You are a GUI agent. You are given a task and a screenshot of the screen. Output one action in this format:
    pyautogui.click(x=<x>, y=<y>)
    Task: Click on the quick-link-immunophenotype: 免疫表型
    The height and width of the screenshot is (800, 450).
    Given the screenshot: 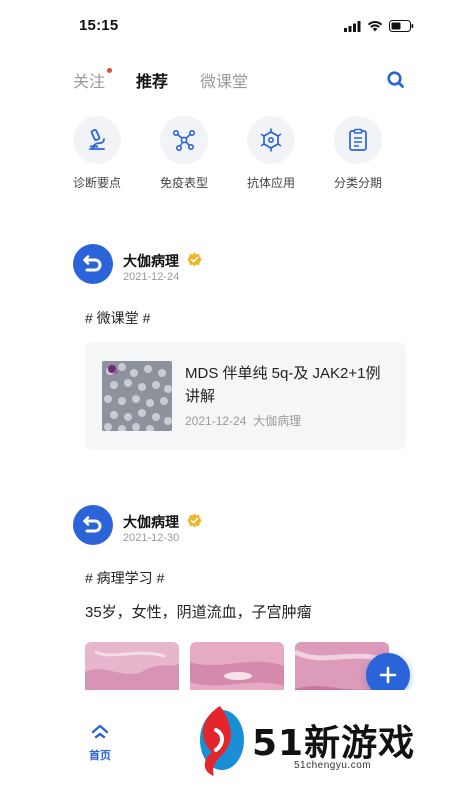 What is the action you would take?
    pyautogui.click(x=184, y=153)
    